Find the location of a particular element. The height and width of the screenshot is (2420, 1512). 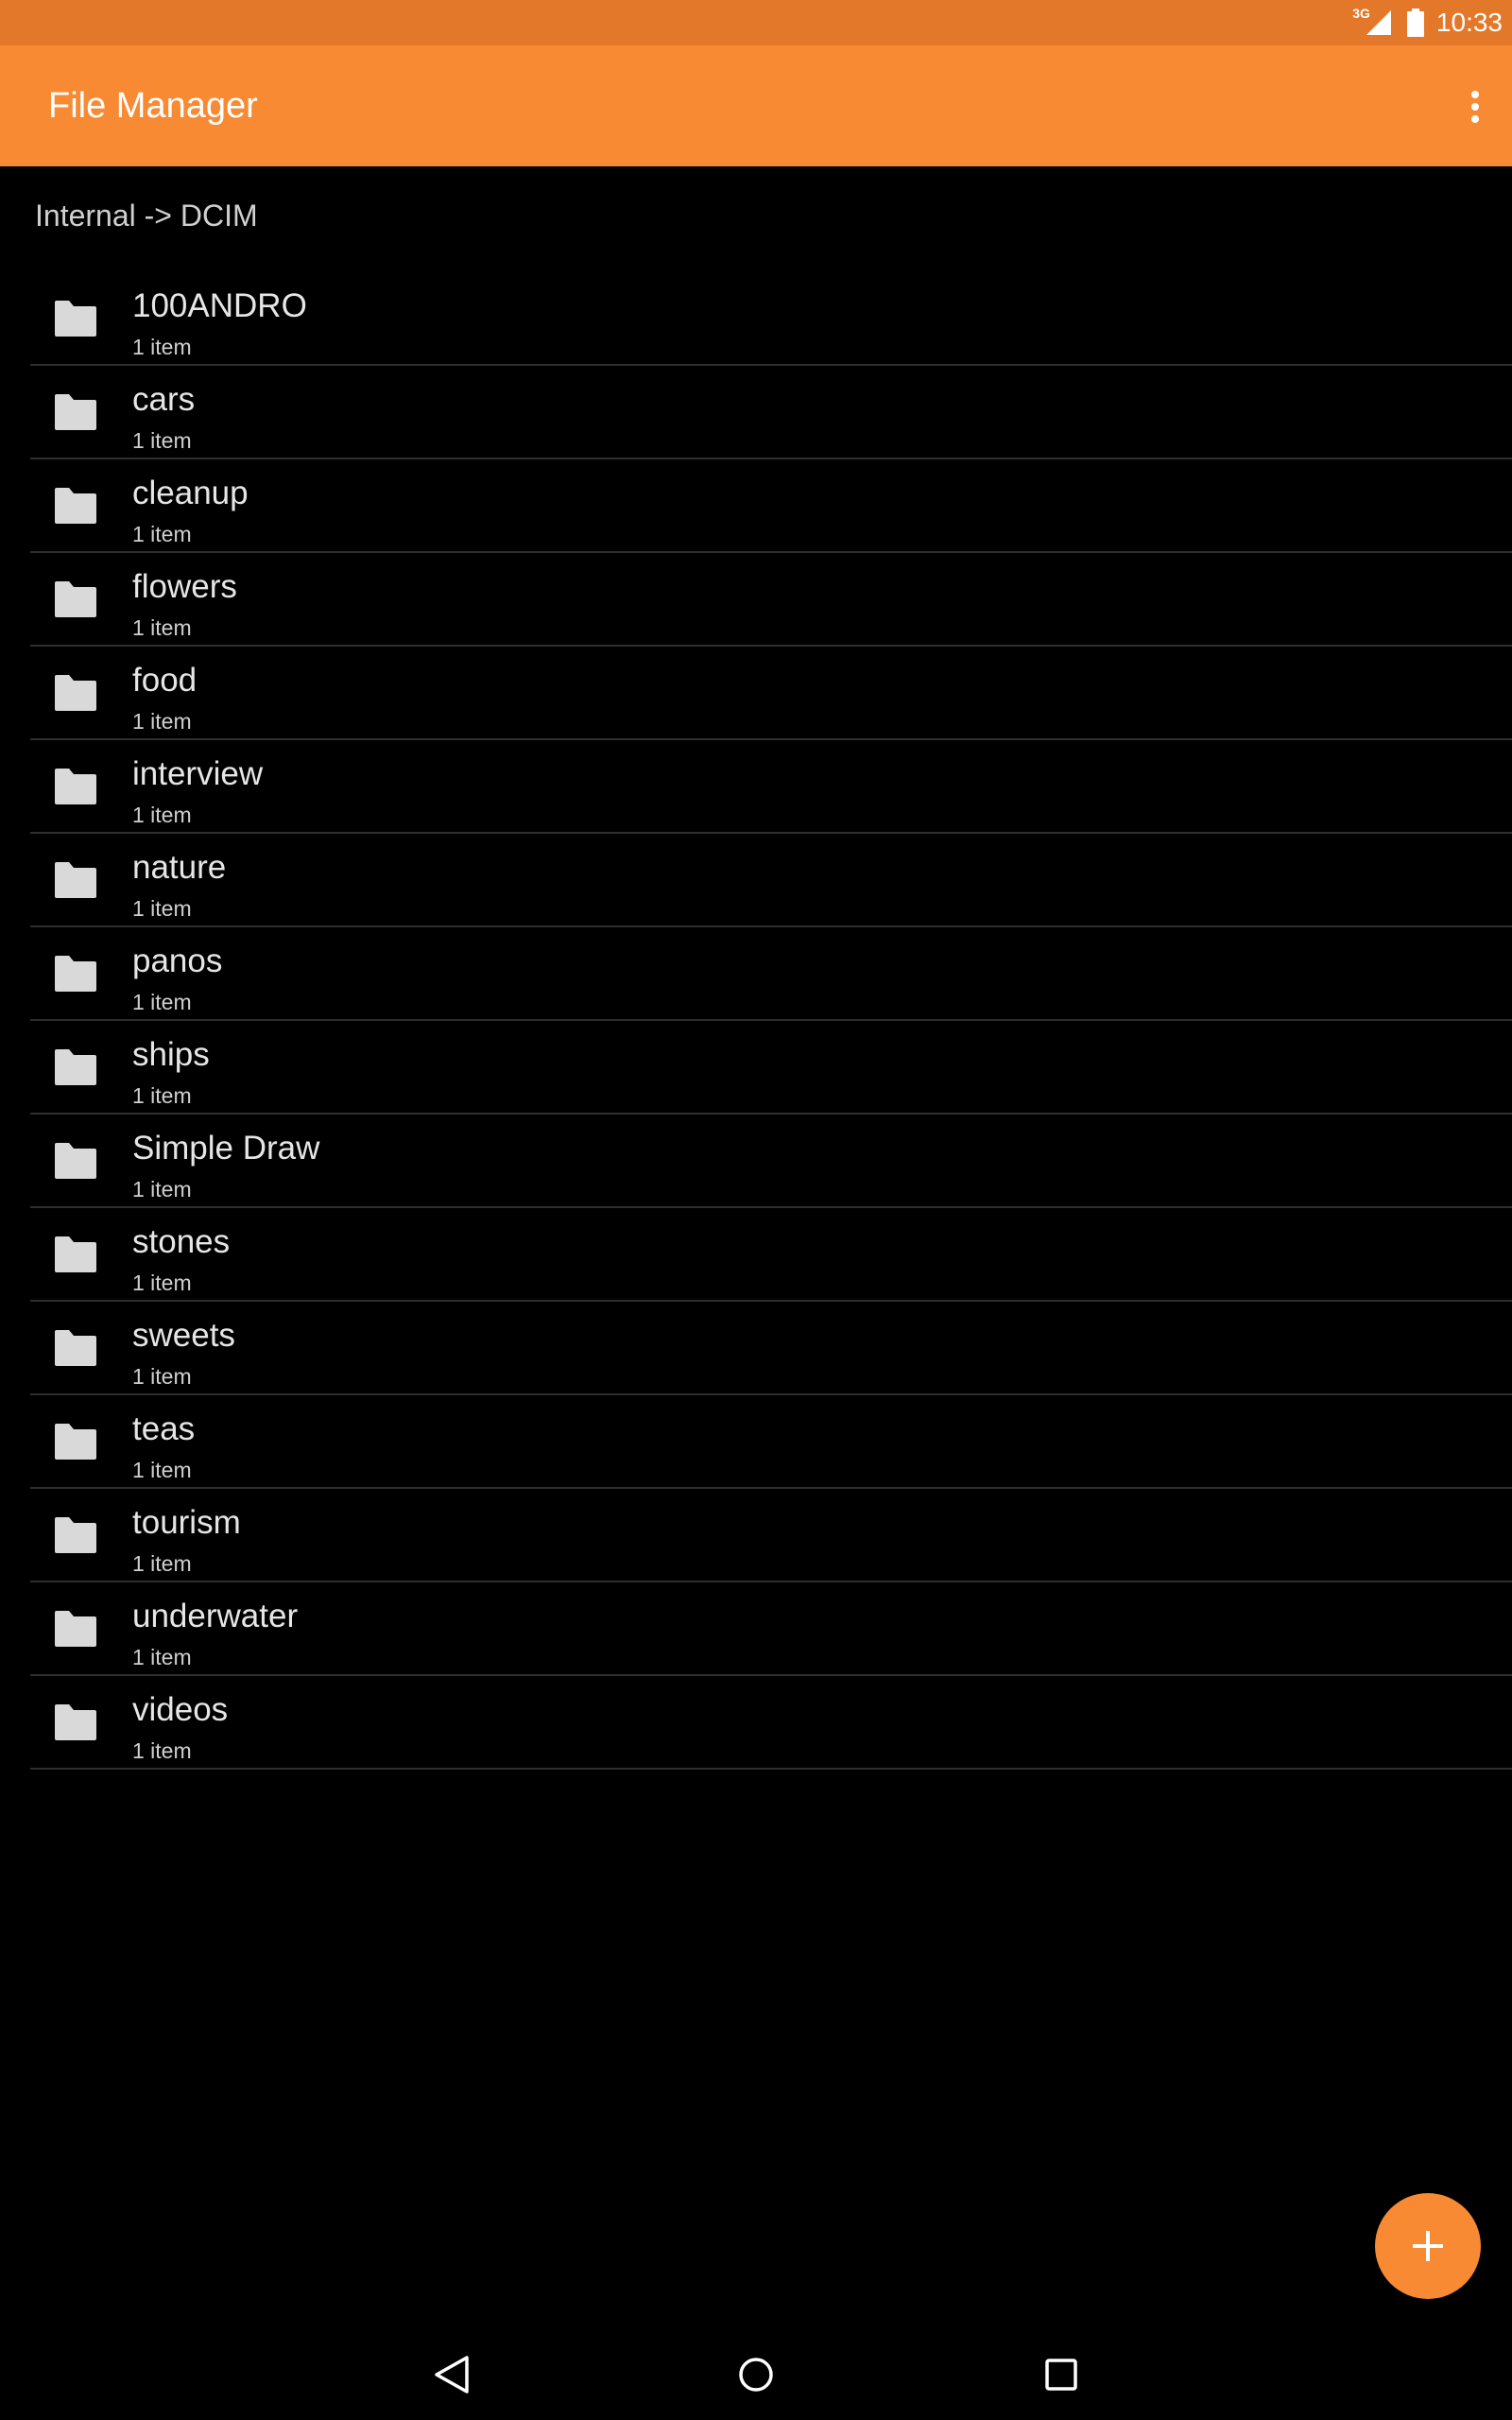

folder-list-item: teas 1 item is located at coordinates (771, 1442).